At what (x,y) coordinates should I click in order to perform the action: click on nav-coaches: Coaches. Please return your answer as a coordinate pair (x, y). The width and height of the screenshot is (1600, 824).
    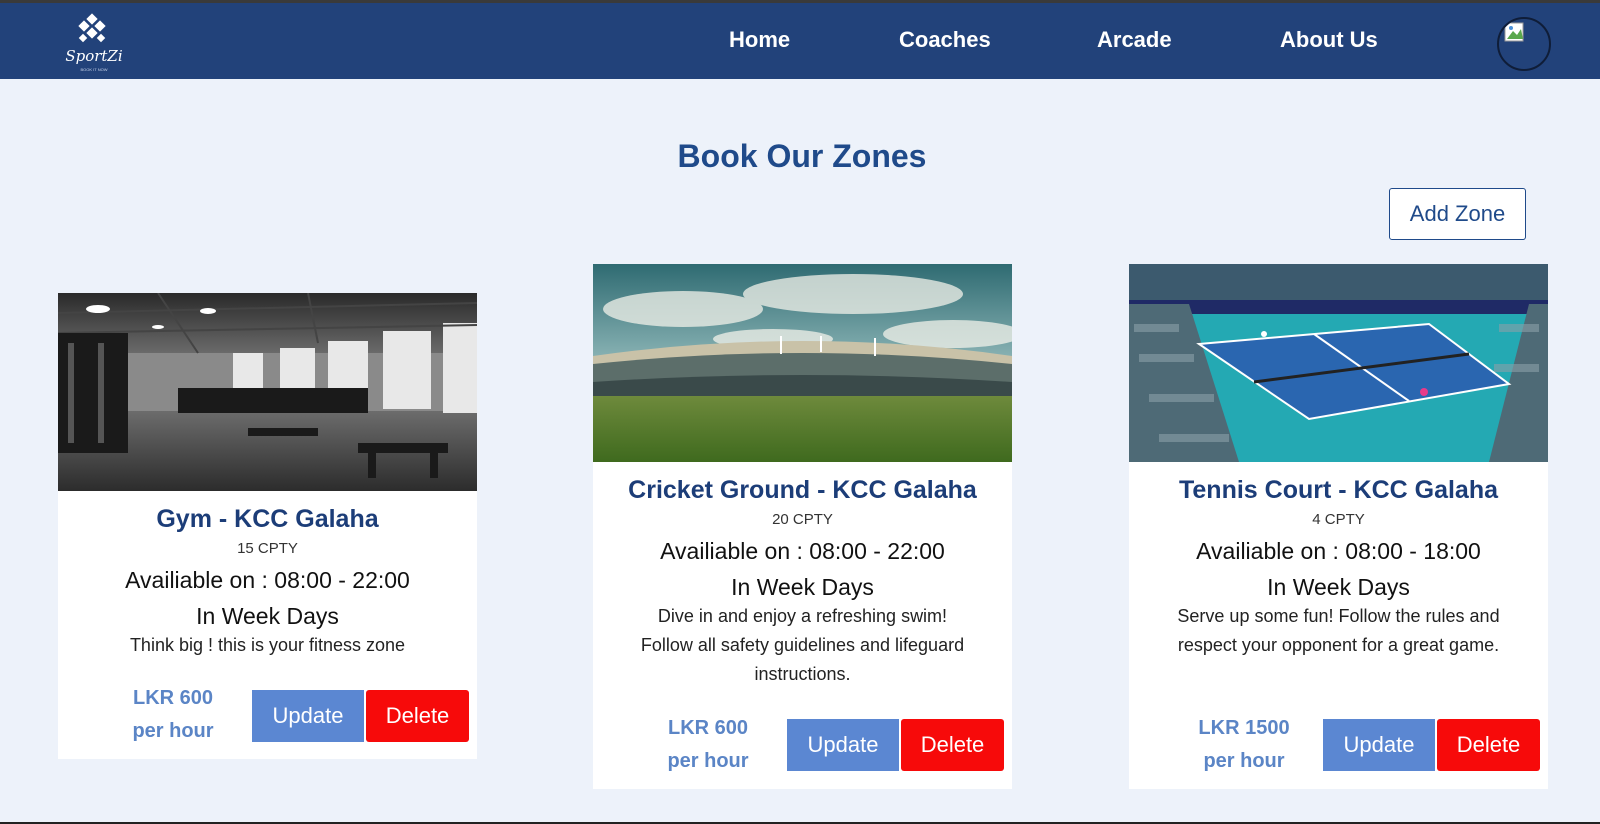
    Looking at the image, I should click on (945, 40).